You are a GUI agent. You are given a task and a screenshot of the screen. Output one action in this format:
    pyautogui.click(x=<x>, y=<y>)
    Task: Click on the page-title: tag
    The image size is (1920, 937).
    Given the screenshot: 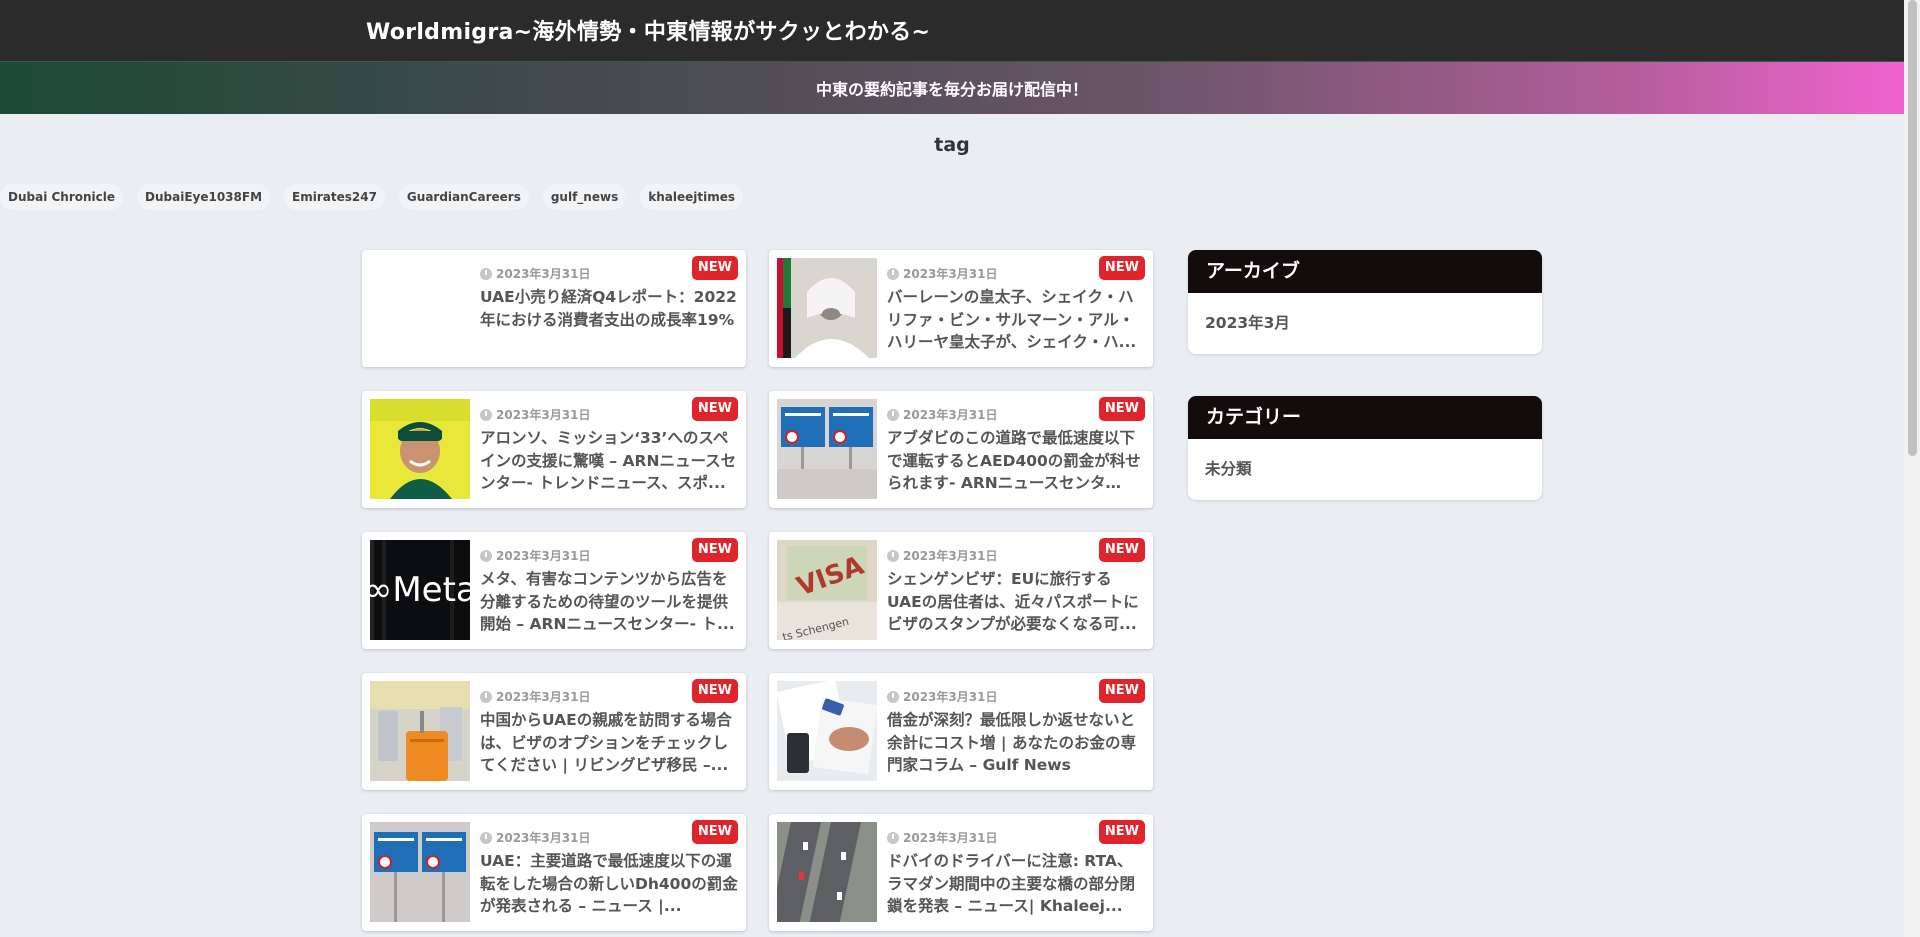 What is the action you would take?
    pyautogui.click(x=952, y=145)
    